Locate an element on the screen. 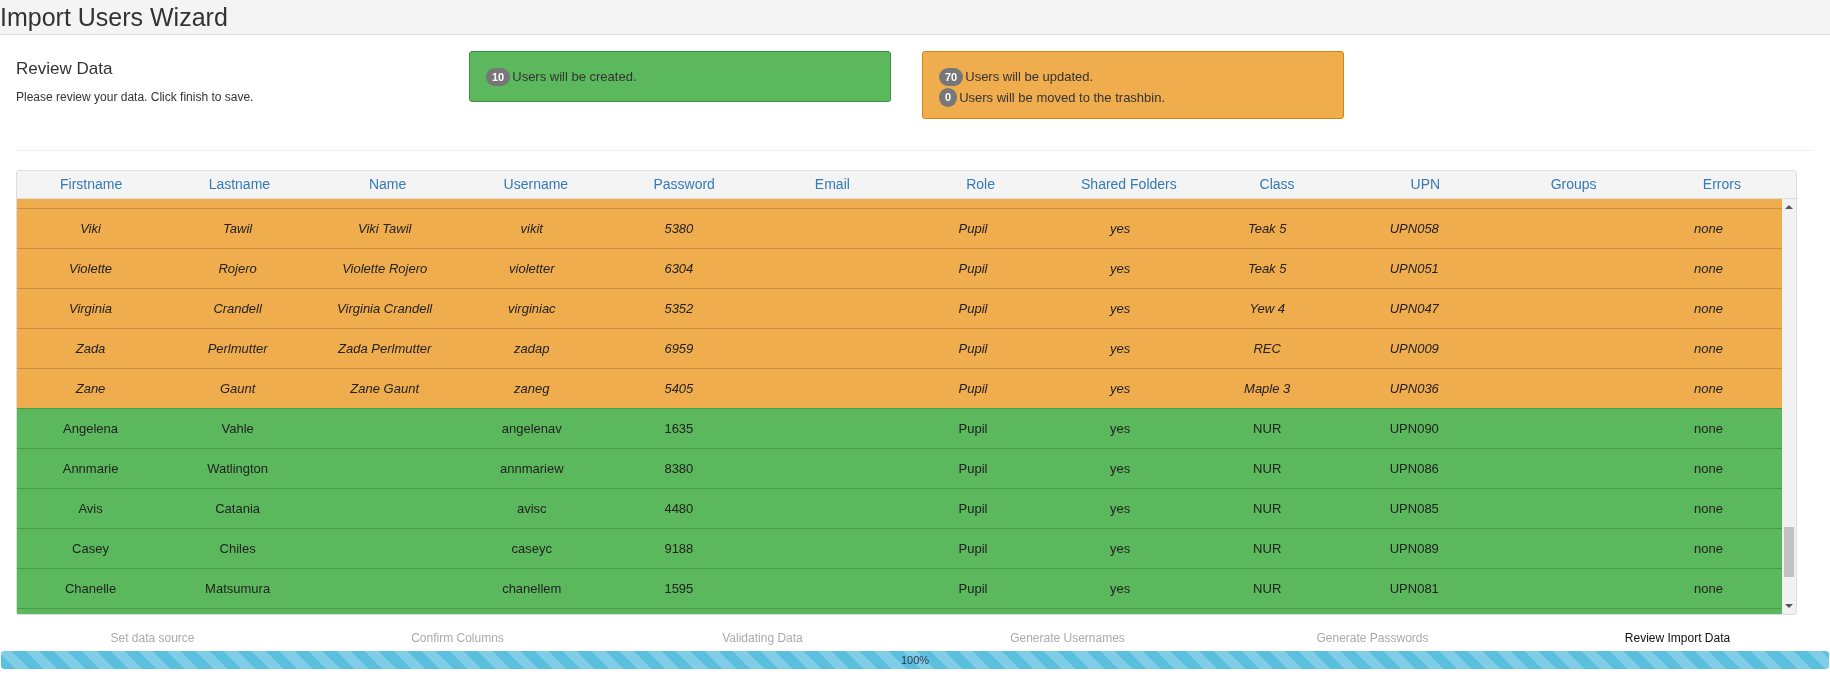 The height and width of the screenshot is (679, 1830). wizard-step: Generate Usernames is located at coordinates (1067, 638).